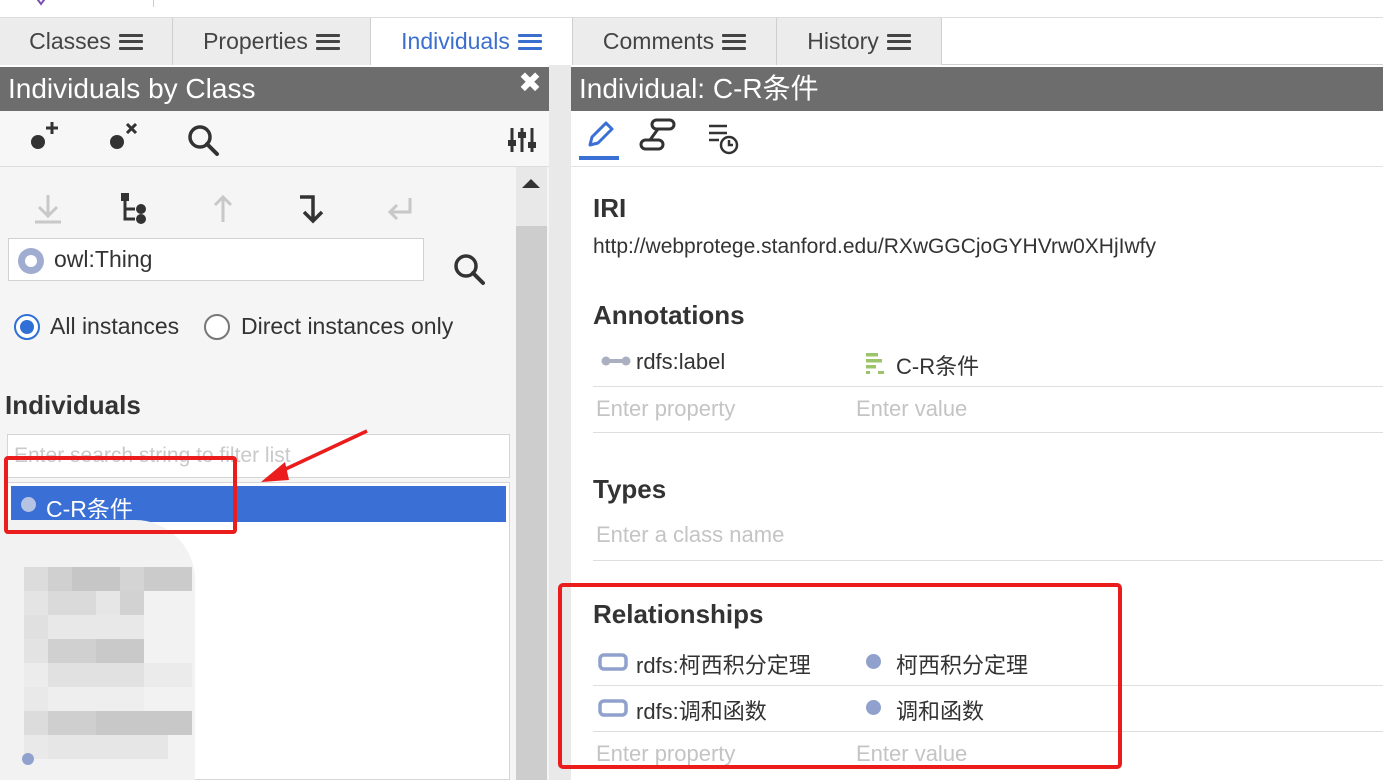 The image size is (1383, 780). I want to click on tab-label: Properties, so click(255, 41).